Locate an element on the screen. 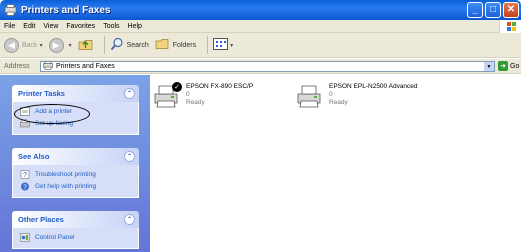 The width and height of the screenshot is (521, 252). printer-item: ✓ EPSON FX-890 ESC/P 0 Ready is located at coordinates (203, 95).